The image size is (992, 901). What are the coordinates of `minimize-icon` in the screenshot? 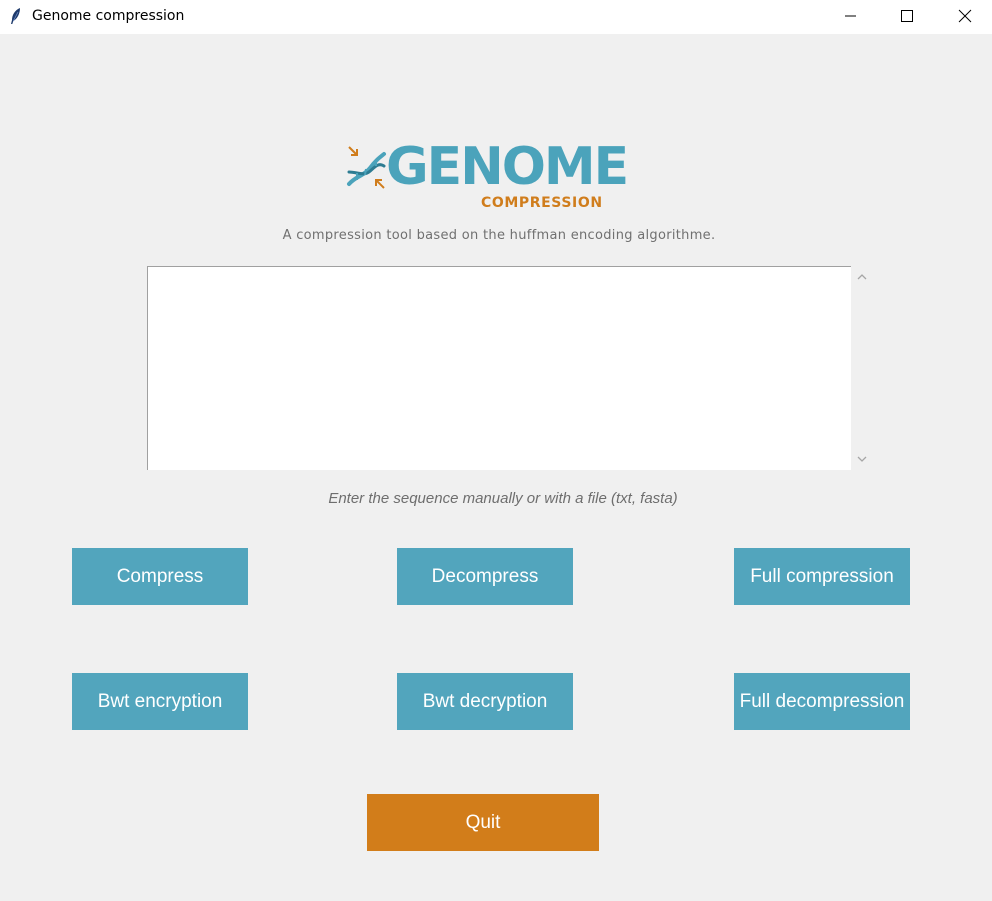 It's located at (850, 16).